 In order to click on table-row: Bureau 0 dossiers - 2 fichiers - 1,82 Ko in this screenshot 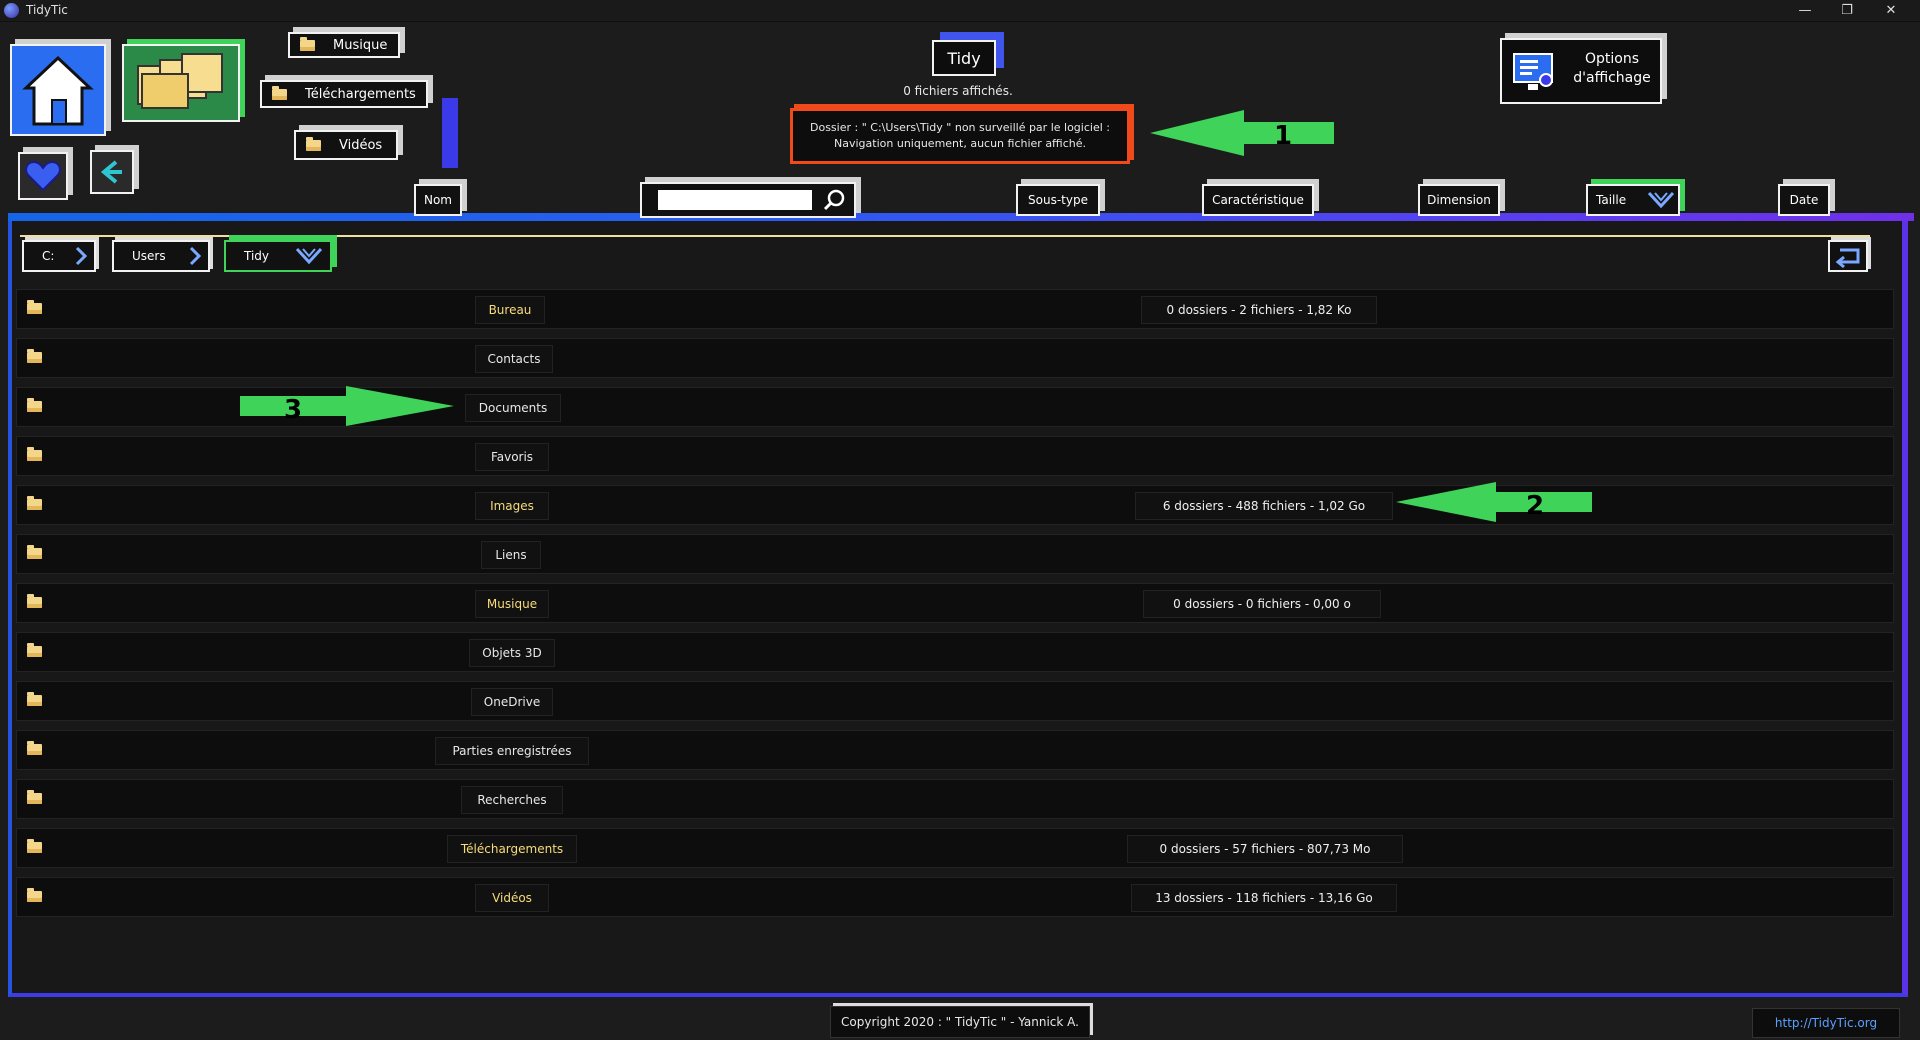, I will do `click(955, 309)`.